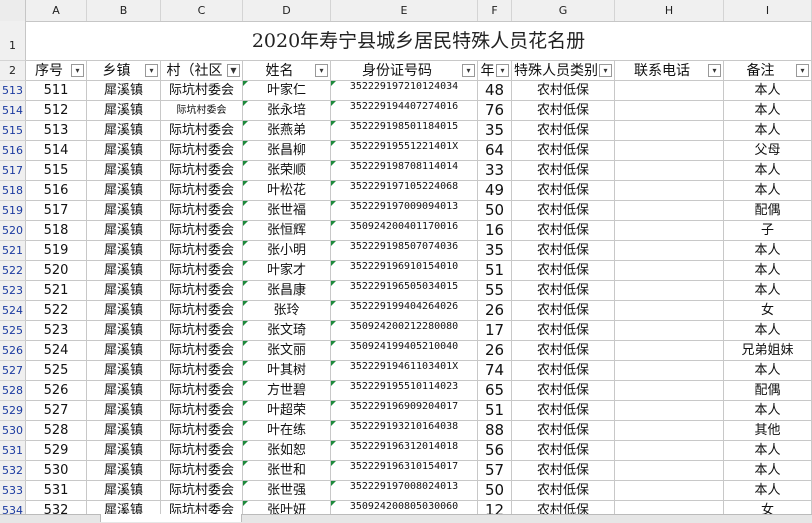  Describe the element at coordinates (56, 391) in the screenshot. I see `cell-seq: 526` at that location.